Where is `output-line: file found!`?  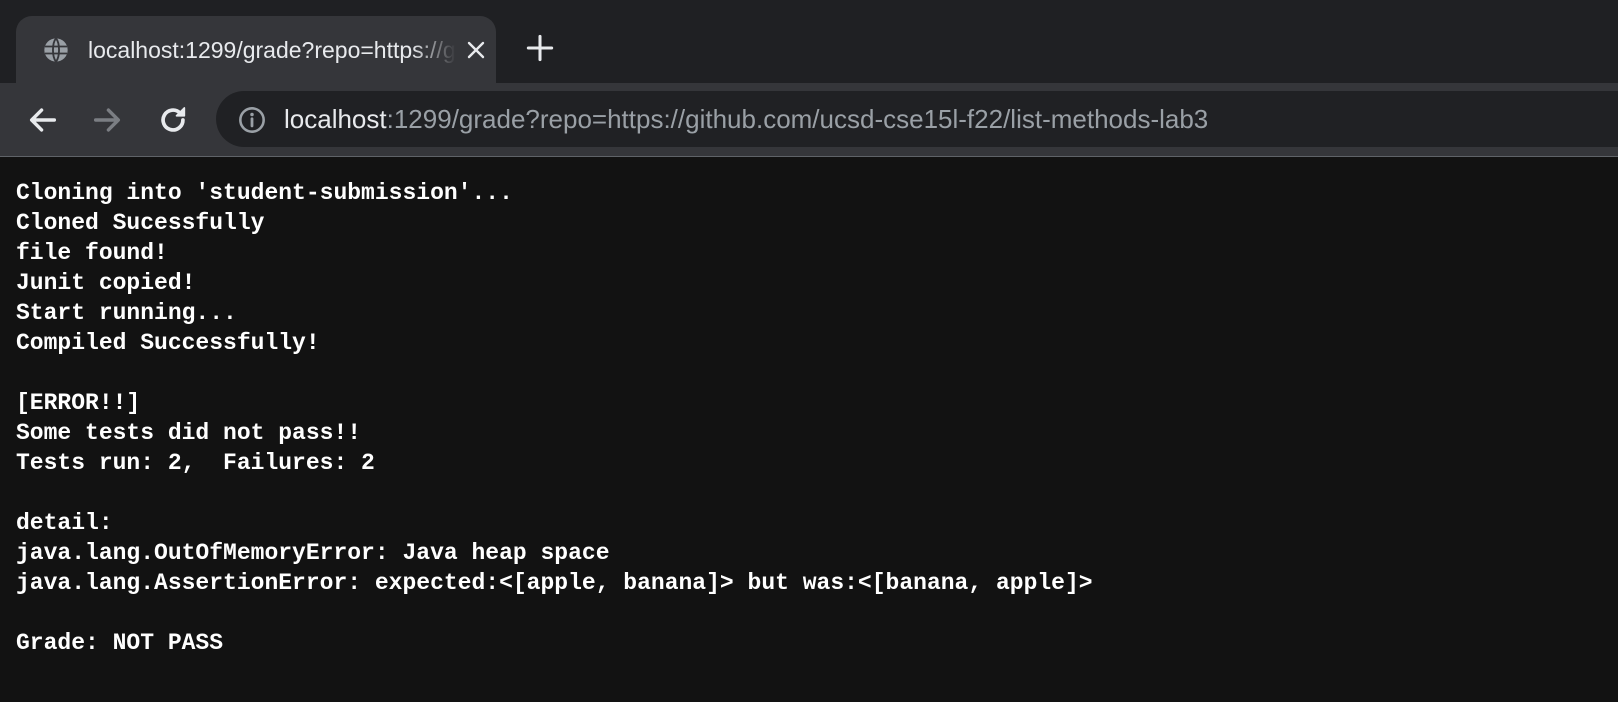
output-line: file found! is located at coordinates (92, 253).